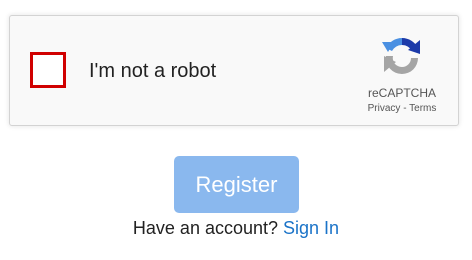 This screenshot has height=260, width=472. Describe the element at coordinates (236, 184) in the screenshot. I see `register-button: Register` at that location.